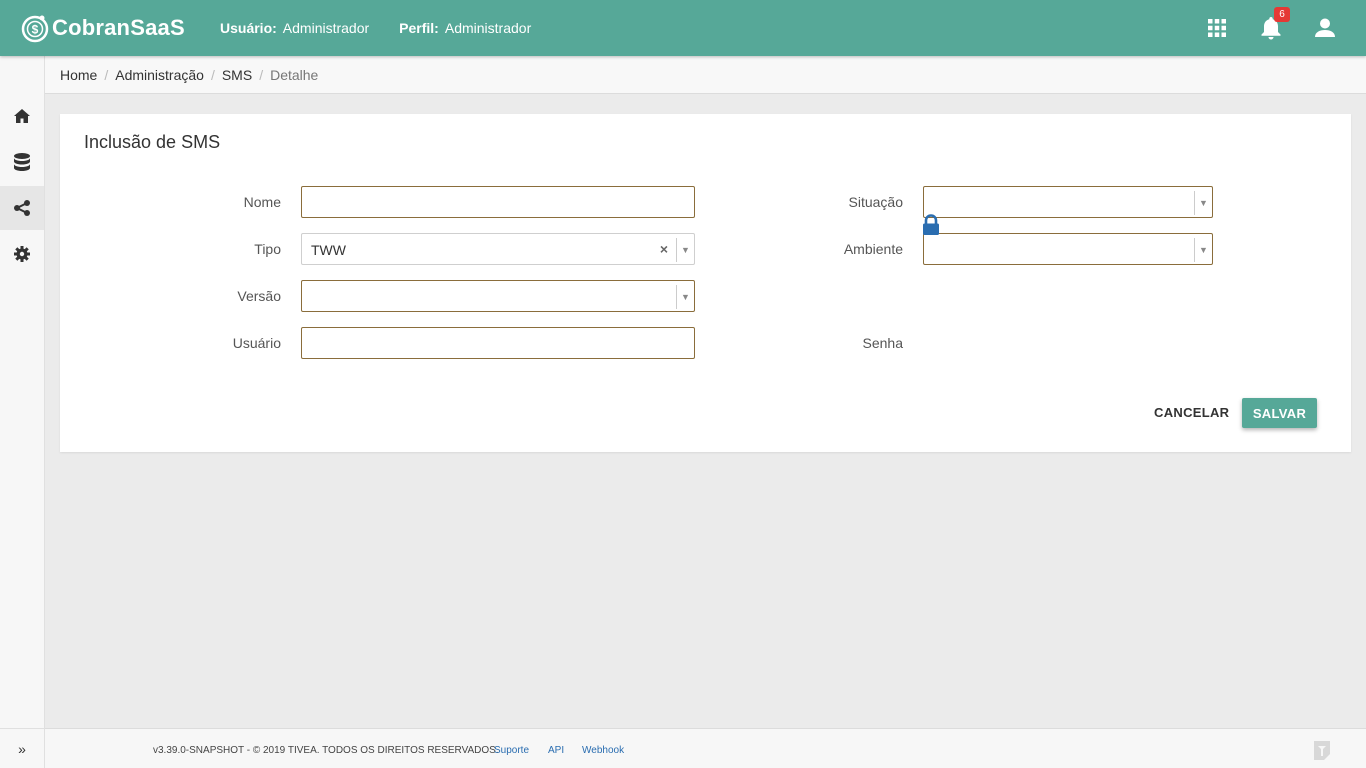 This screenshot has width=1366, height=768. I want to click on user-info-profile: Perfil: Administrador, so click(465, 28).